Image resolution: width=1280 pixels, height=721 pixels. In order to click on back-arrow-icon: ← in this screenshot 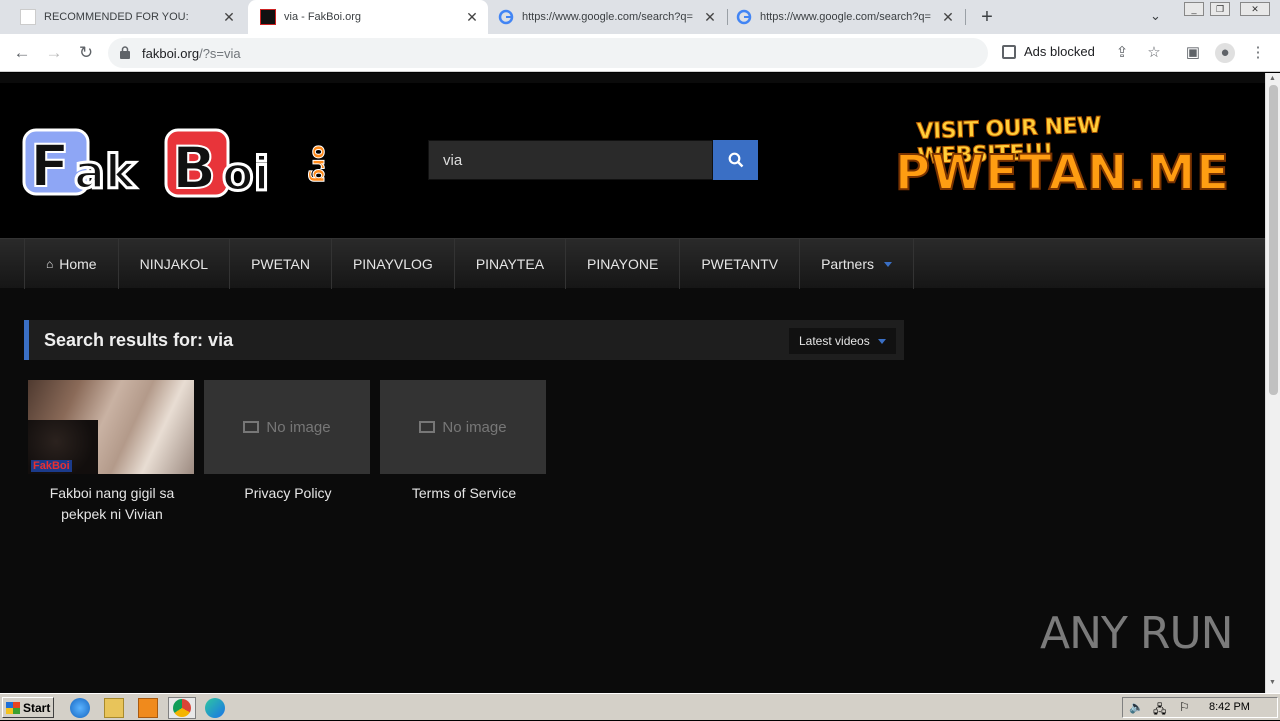, I will do `click(22, 53)`.